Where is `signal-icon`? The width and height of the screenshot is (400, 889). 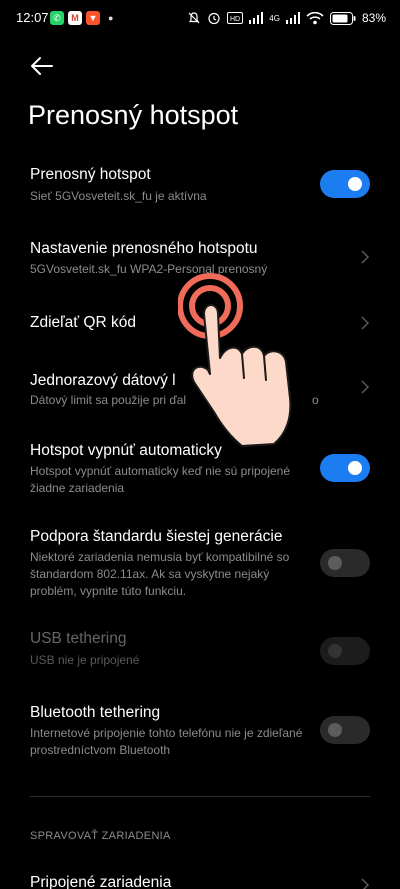 signal-icon is located at coordinates (256, 18).